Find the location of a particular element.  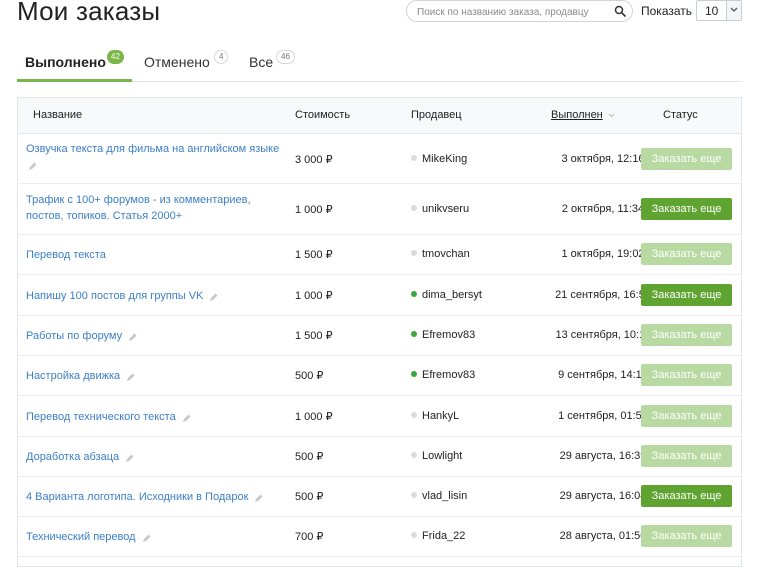

order-name-link: Работы по форуму is located at coordinates (158, 336).